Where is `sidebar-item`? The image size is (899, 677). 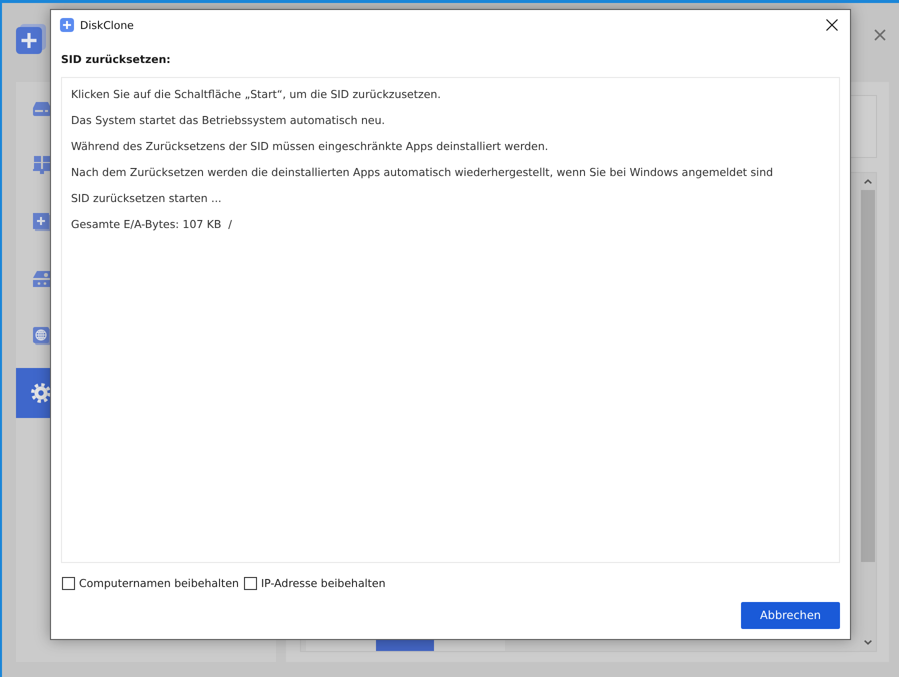
sidebar-item is located at coordinates (34, 393).